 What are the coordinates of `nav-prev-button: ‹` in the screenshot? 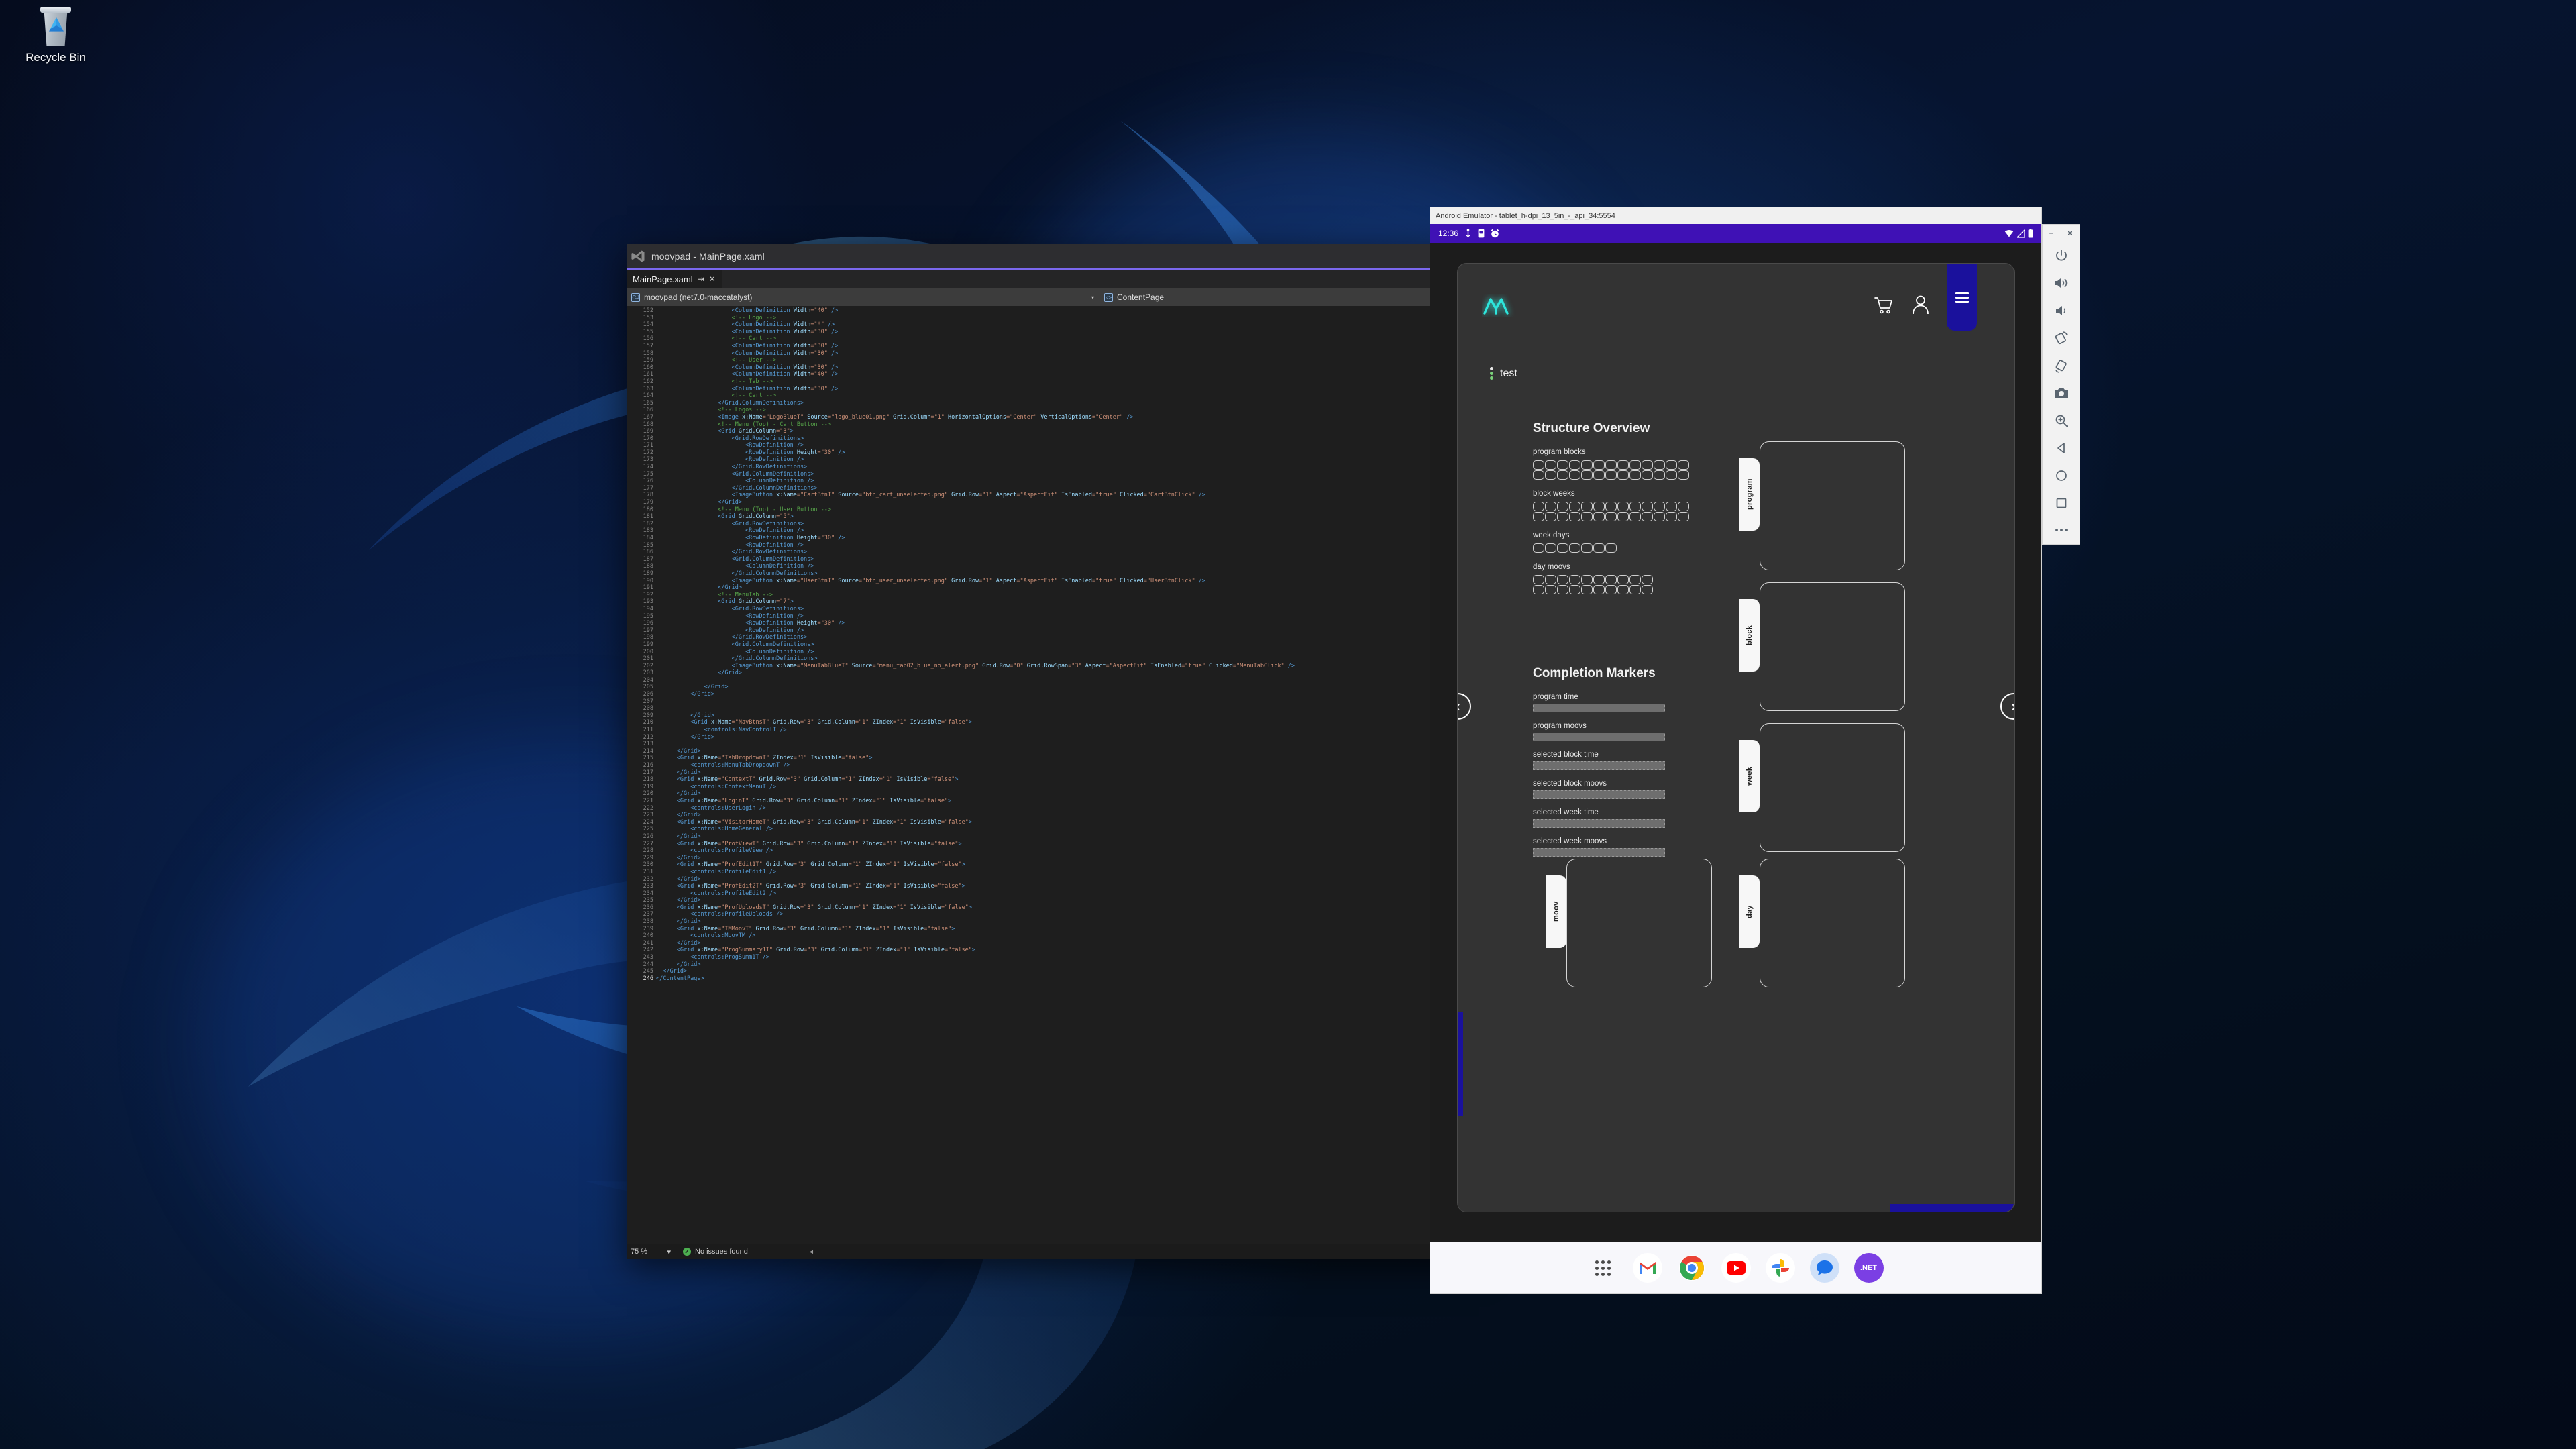 It's located at (1464, 706).